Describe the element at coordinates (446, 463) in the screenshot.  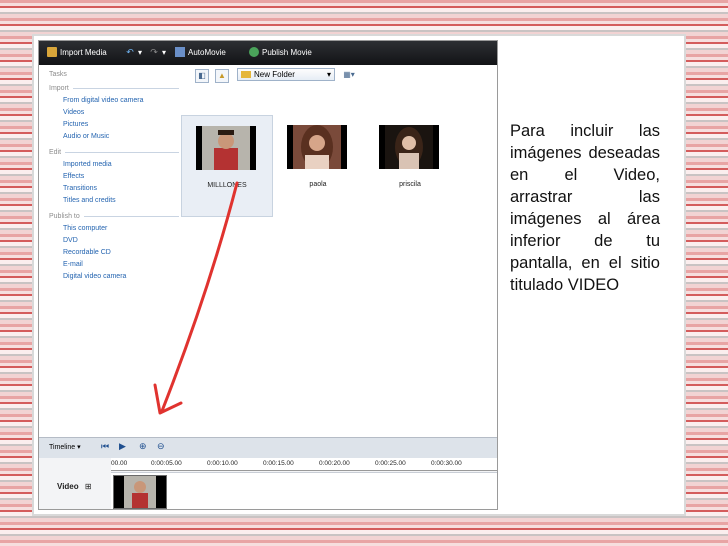
I see `ruler-tick: 0:00:30.00` at that location.